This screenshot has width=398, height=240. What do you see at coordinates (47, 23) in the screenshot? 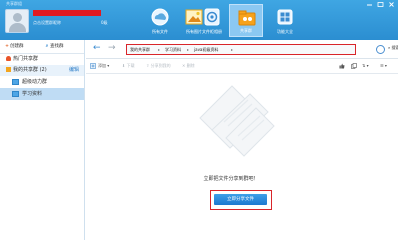
I see `user-status: 点击设置群昵称` at bounding box center [47, 23].